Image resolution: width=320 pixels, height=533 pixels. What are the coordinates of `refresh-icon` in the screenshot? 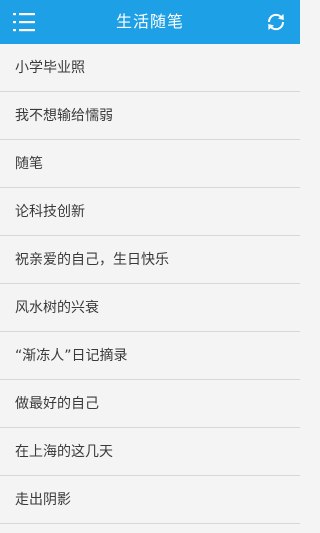 It's located at (276, 22).